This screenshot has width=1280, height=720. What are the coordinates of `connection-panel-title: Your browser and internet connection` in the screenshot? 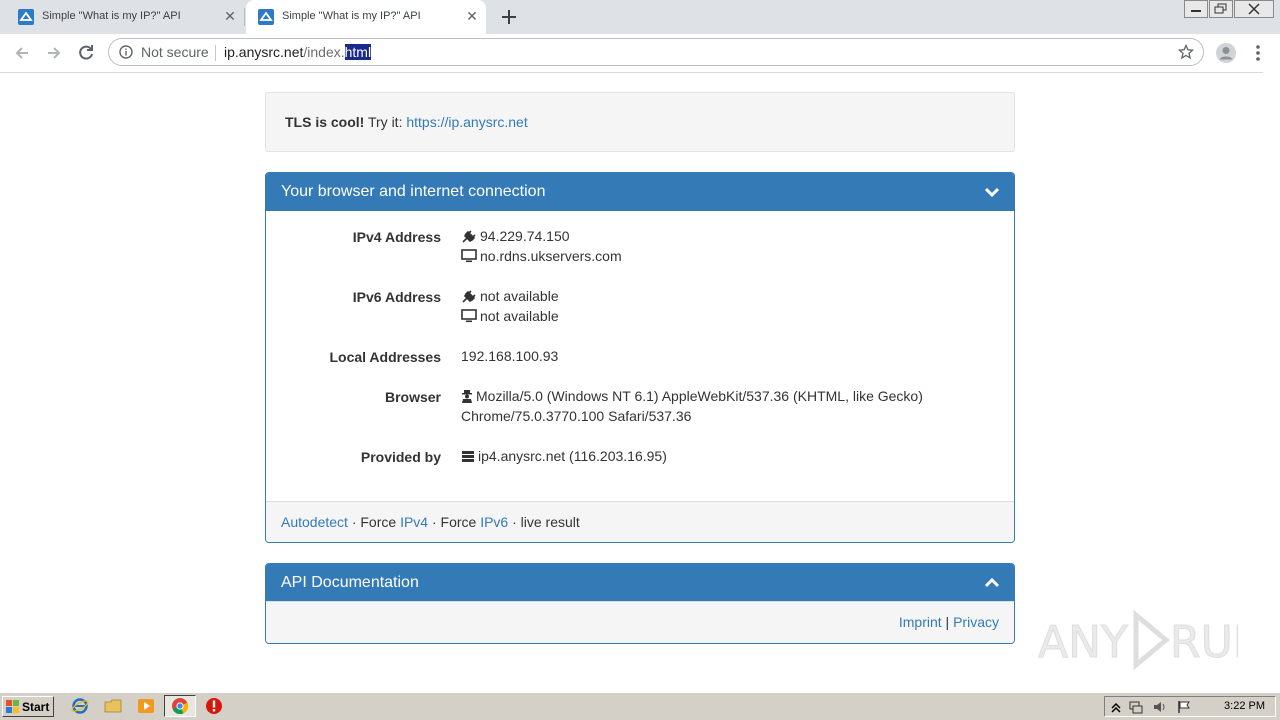 It's located at (413, 191).